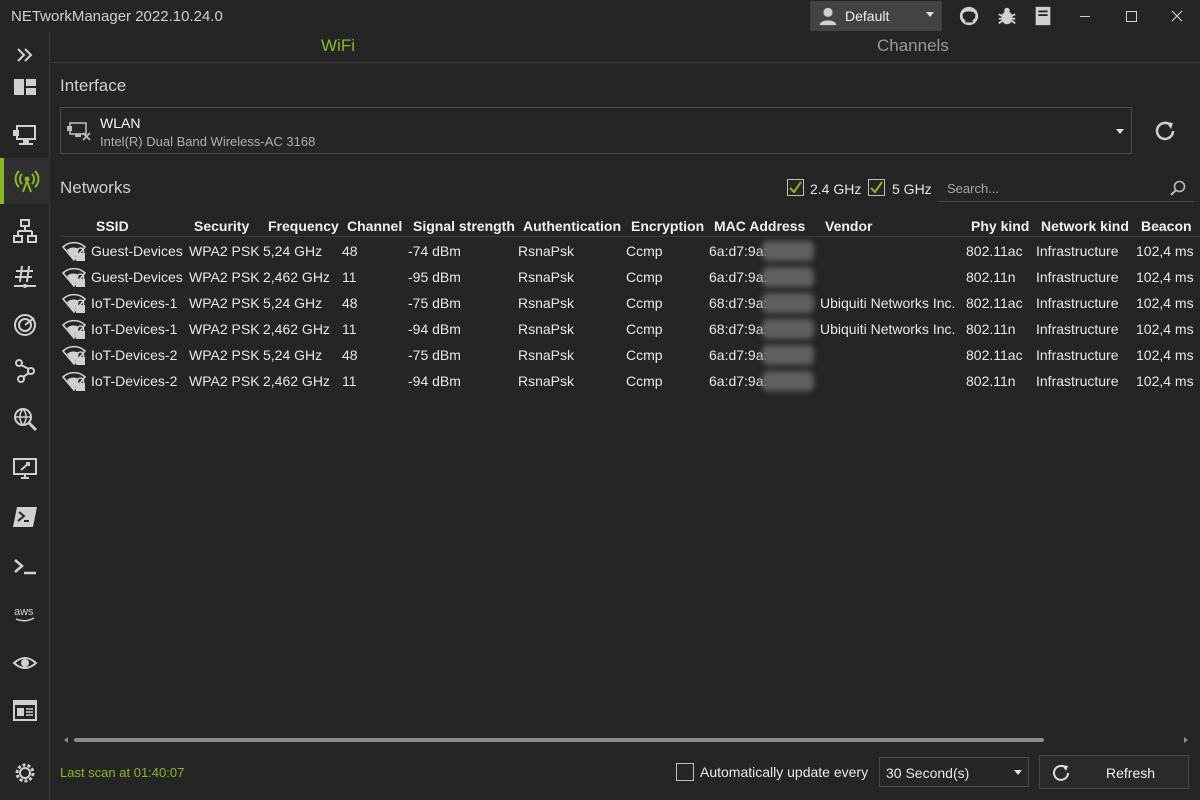 This screenshot has height=800, width=1200. I want to click on minimize-button, so click(1085, 16).